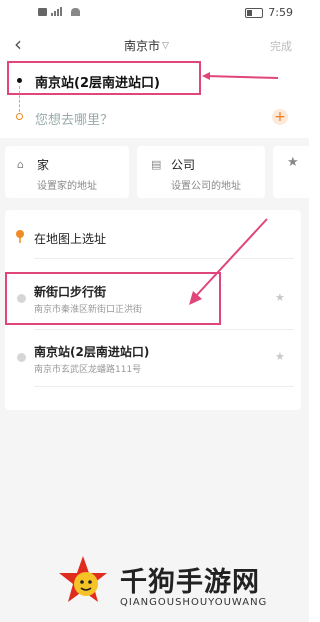 The height and width of the screenshot is (622, 320). I want to click on annotation-arrow-history, so click(228, 261).